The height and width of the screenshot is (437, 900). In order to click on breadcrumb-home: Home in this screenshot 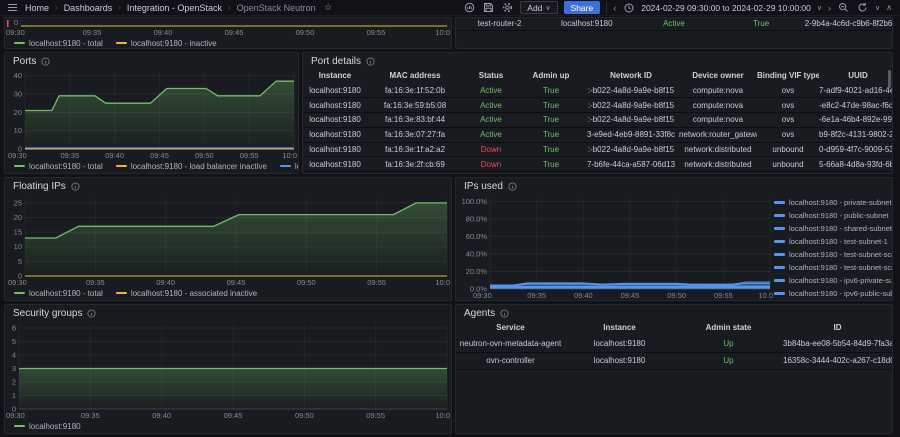, I will do `click(37, 8)`.